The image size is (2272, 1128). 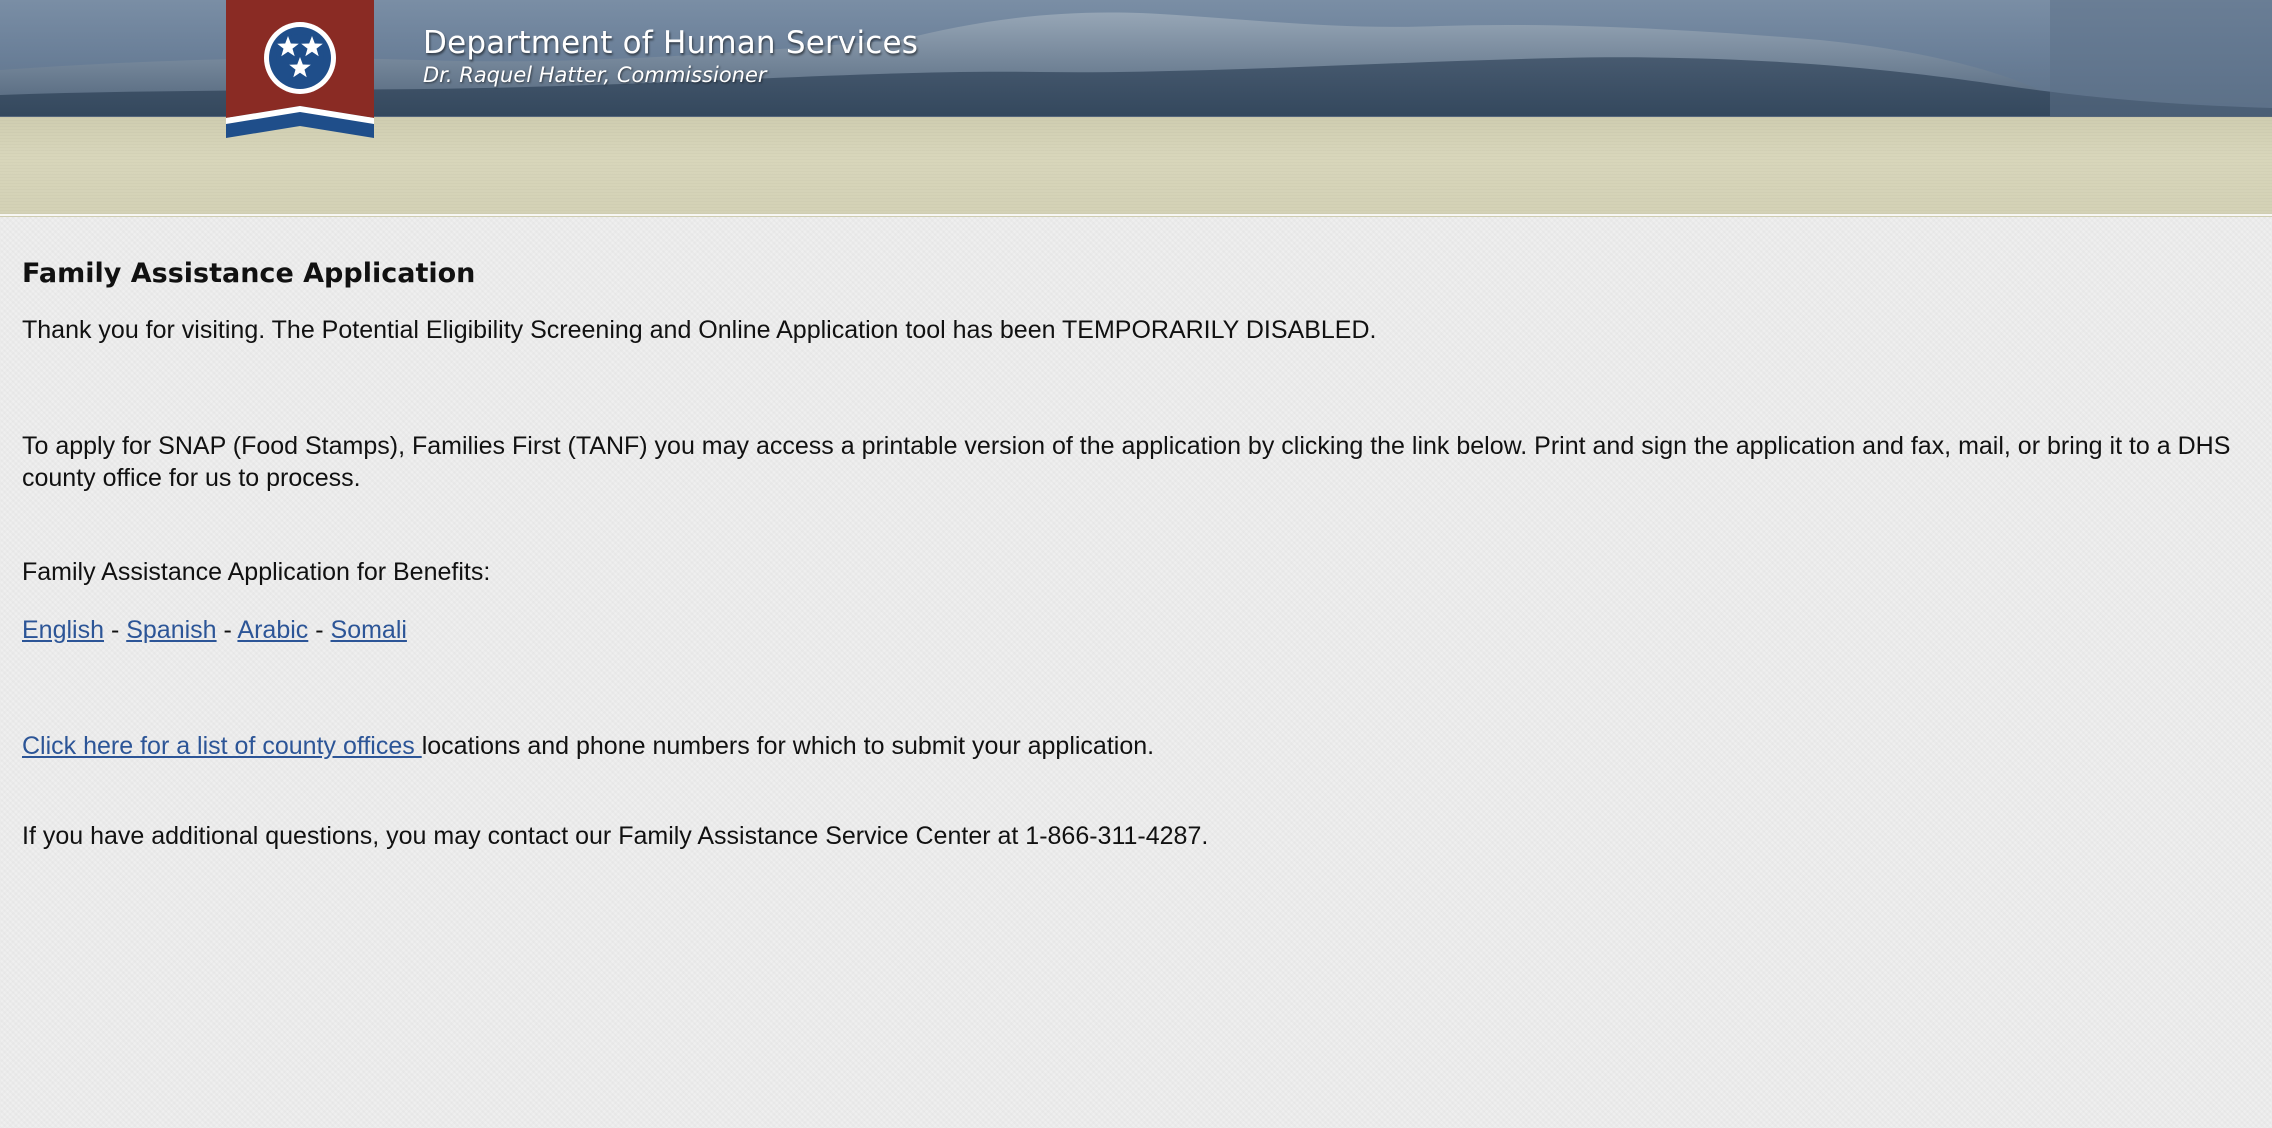 I want to click on arabic-link: Arabic, so click(x=272, y=630).